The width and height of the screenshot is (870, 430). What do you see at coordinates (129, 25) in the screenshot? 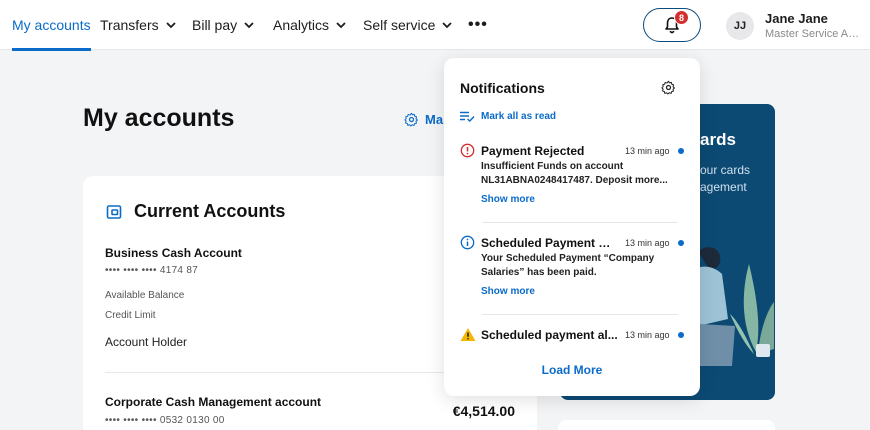
I see `nav-transfers-label: Transfers` at bounding box center [129, 25].